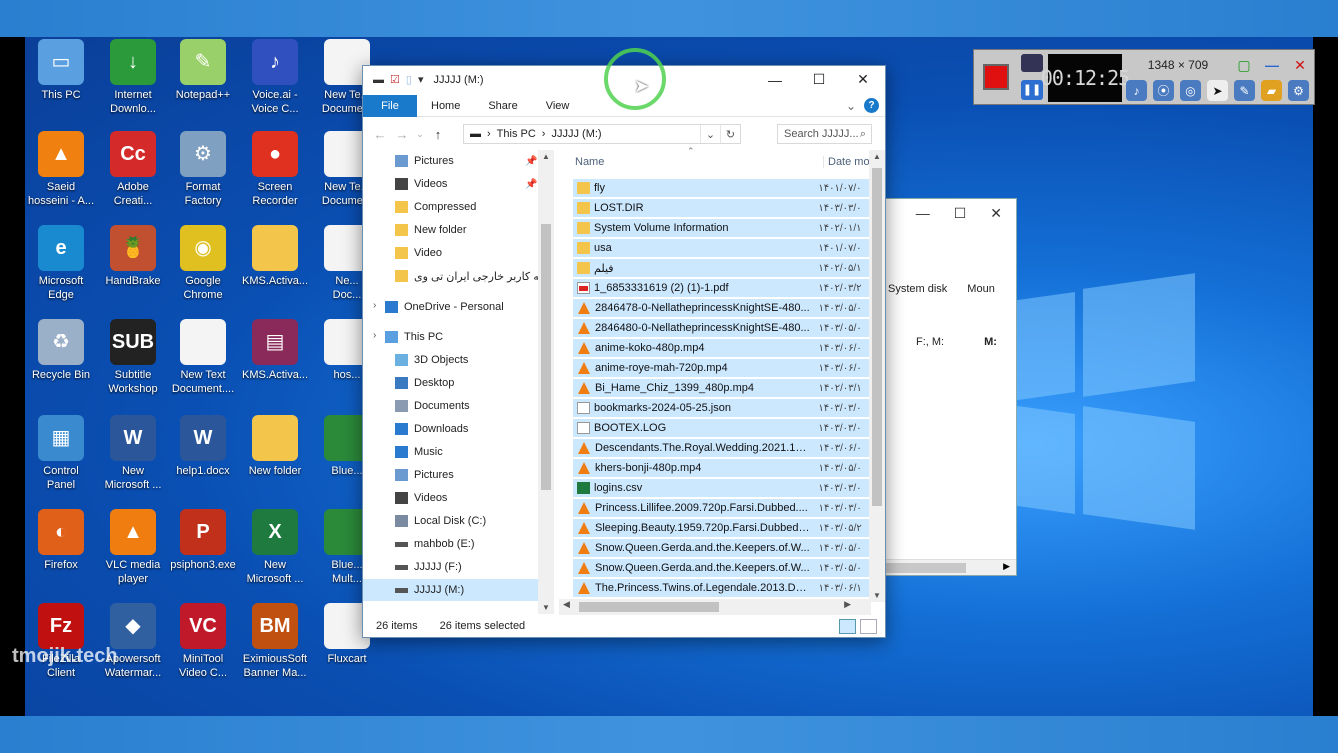 This screenshot has width=1338, height=753. Describe the element at coordinates (721, 428) in the screenshot. I see `file-row: BOOTEX.LOG ۱۴۰۳/۰۳/۰` at that location.